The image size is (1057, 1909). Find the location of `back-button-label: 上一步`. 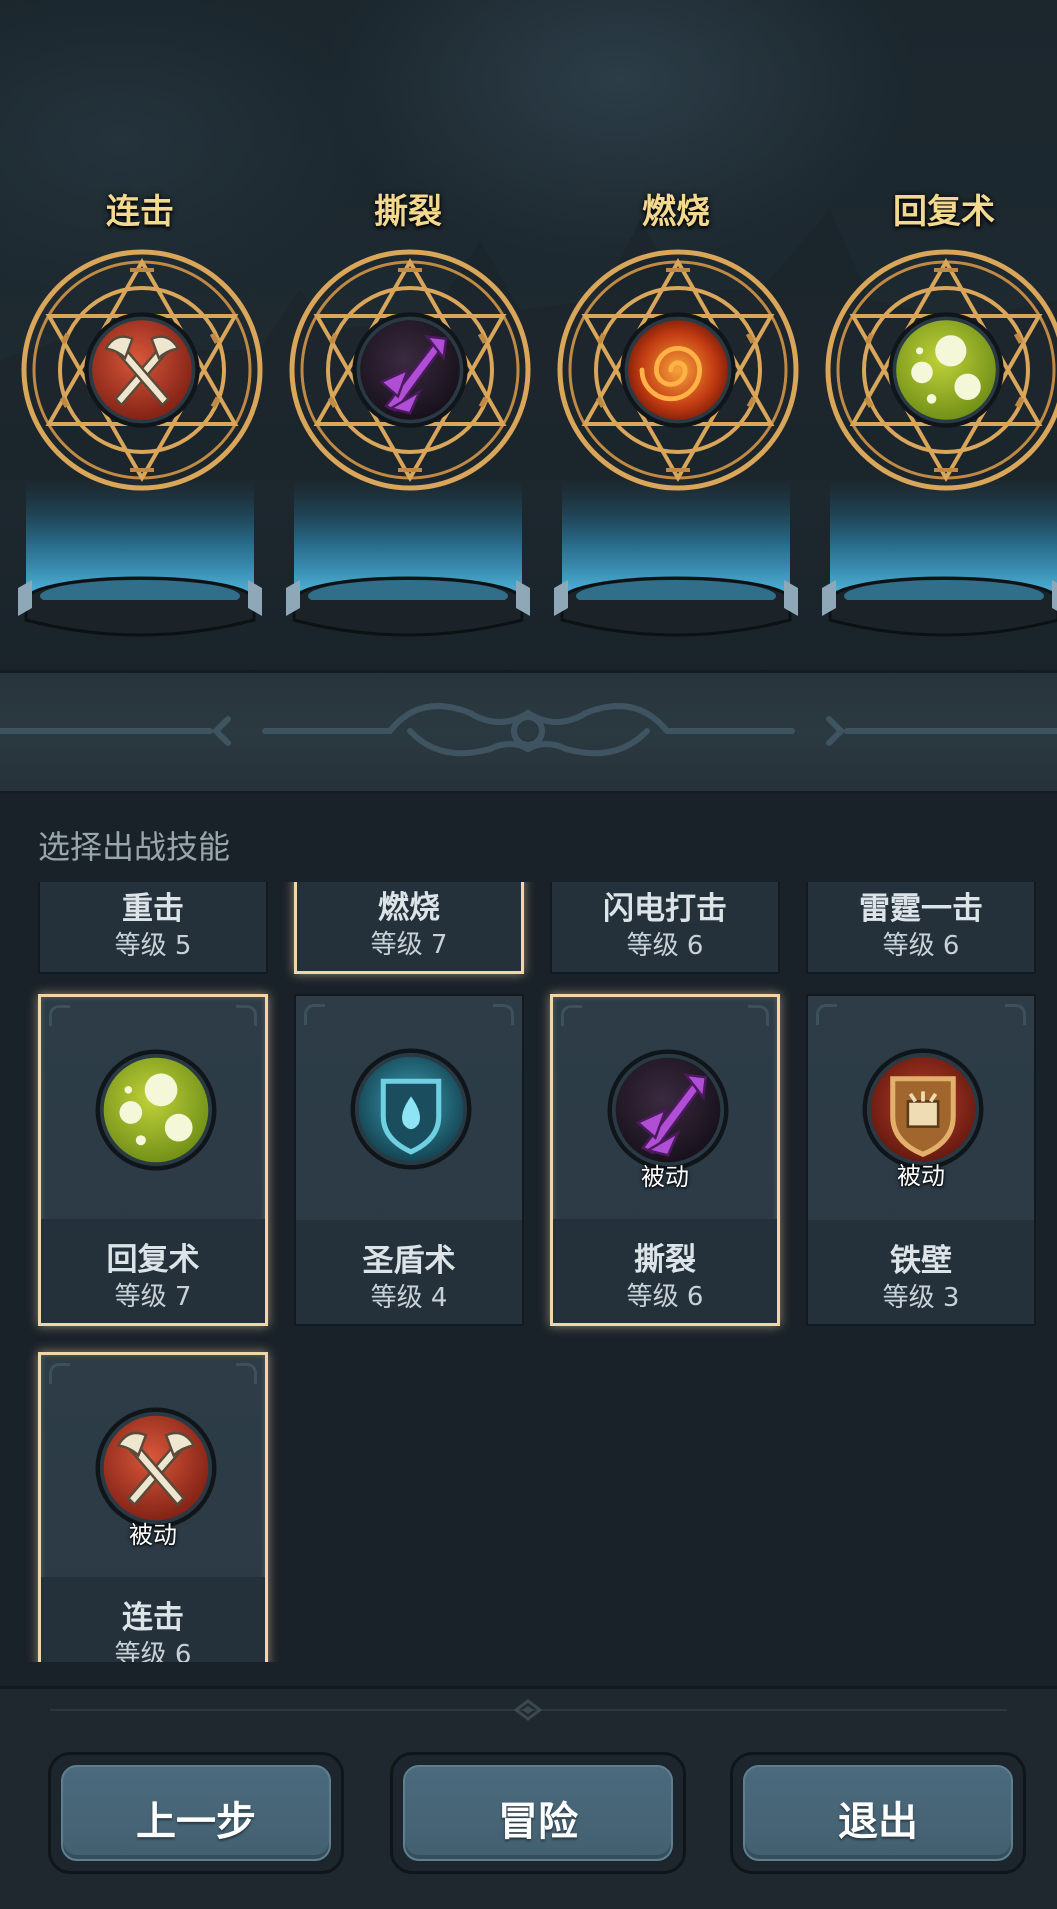

back-button-label: 上一步 is located at coordinates (196, 1822).